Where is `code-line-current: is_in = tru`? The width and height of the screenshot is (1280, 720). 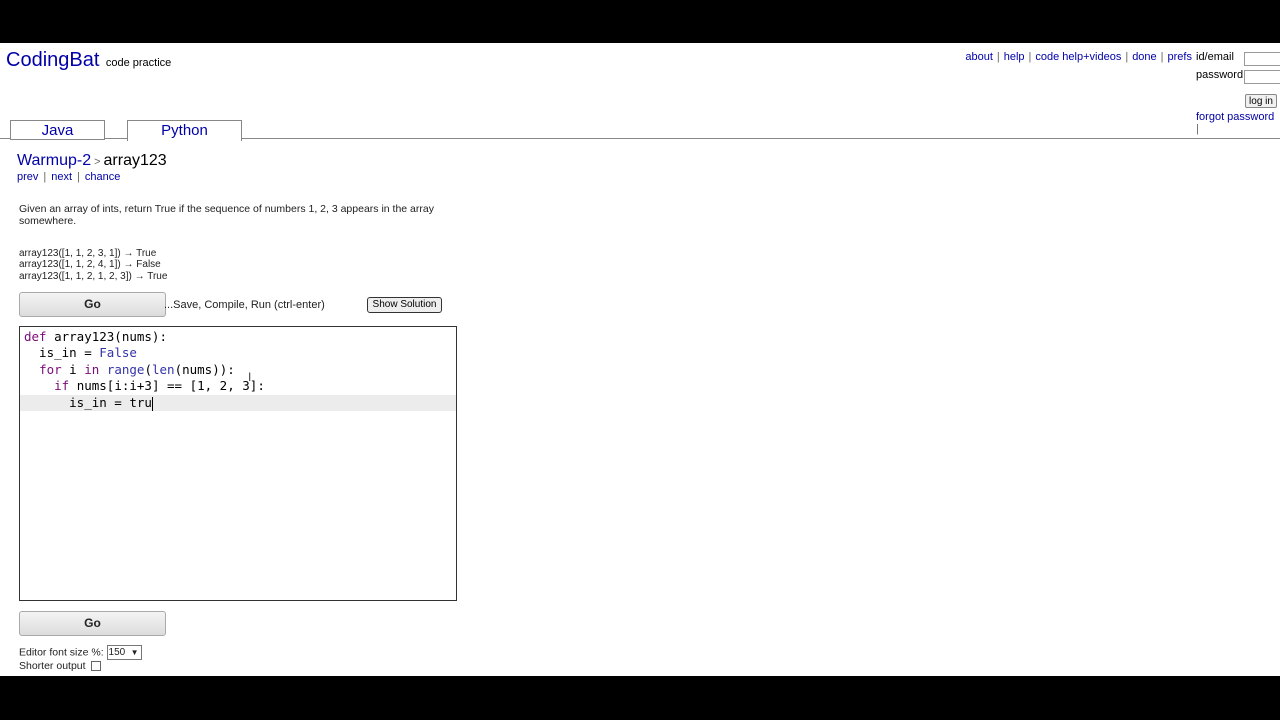 code-line-current: is_in = tru is located at coordinates (238, 403).